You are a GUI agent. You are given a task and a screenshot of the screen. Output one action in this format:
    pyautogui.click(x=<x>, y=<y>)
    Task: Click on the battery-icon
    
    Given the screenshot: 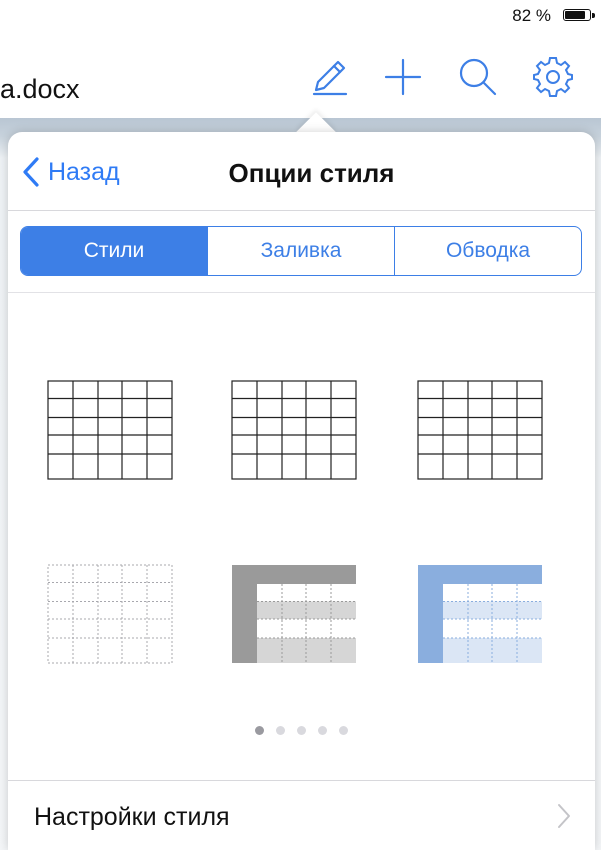 What is the action you would take?
    pyautogui.click(x=579, y=16)
    